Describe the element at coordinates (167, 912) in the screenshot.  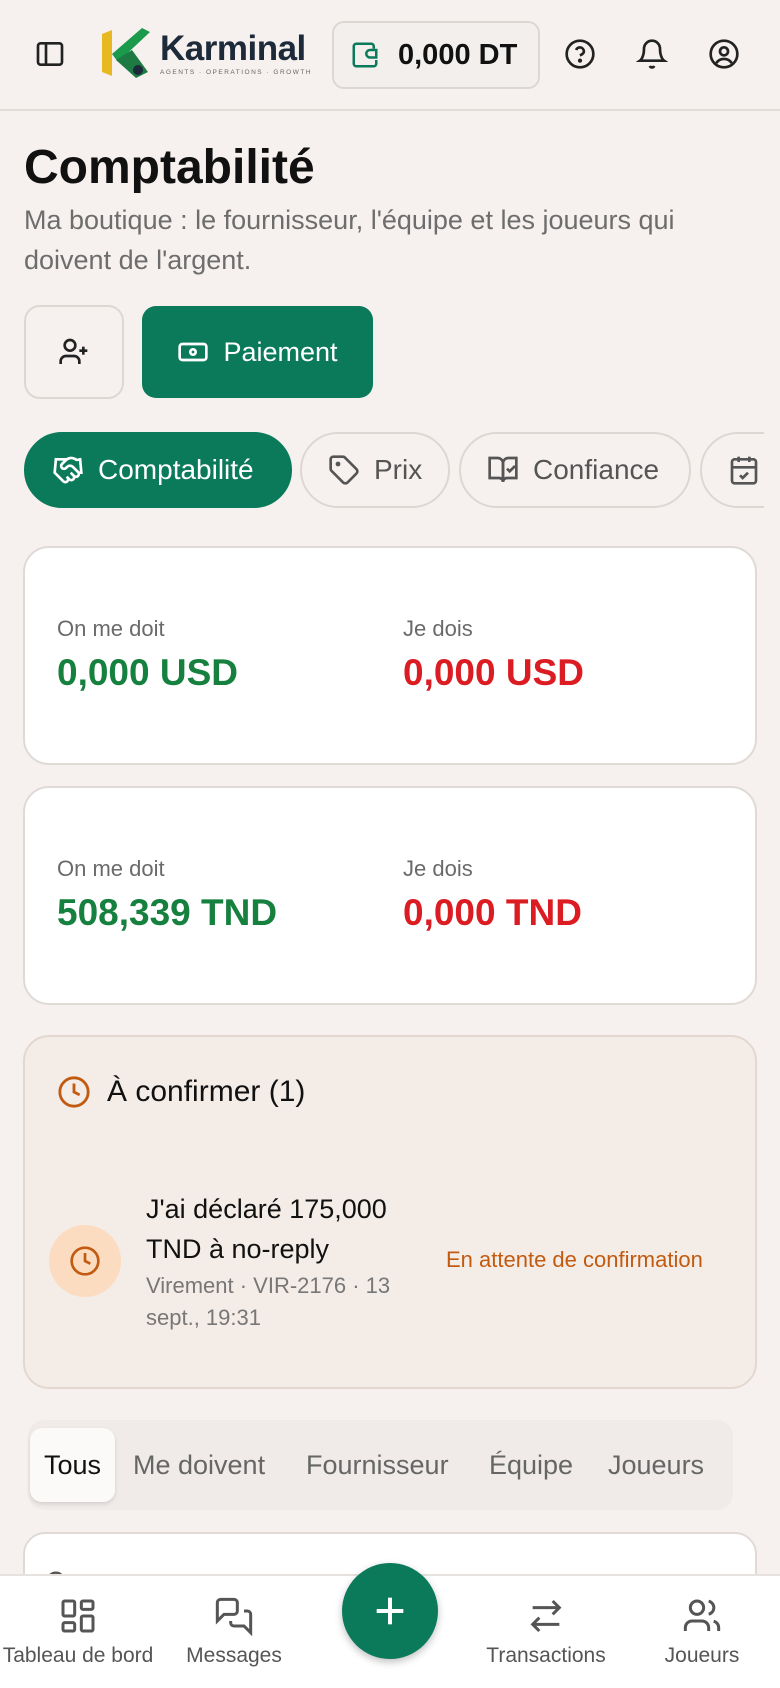
I see `owed-value: 508,339 TND` at that location.